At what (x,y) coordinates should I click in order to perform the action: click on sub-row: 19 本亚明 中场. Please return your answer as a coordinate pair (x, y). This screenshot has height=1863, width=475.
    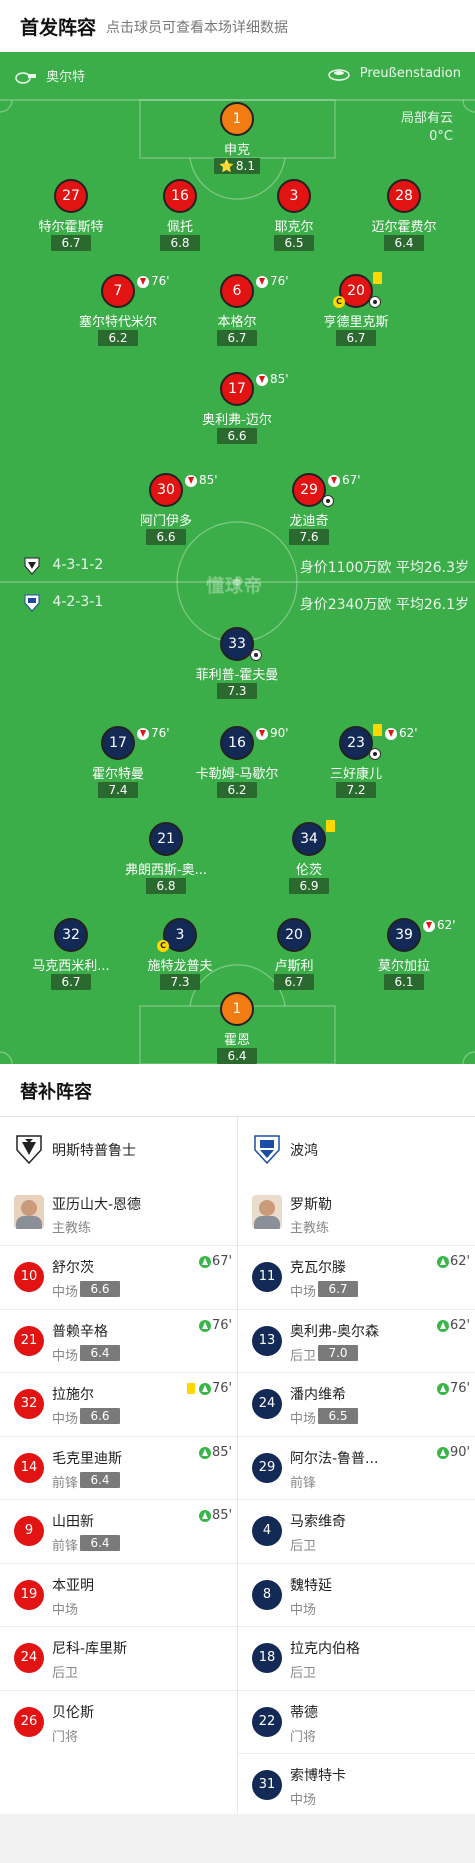
    Looking at the image, I should click on (118, 1594).